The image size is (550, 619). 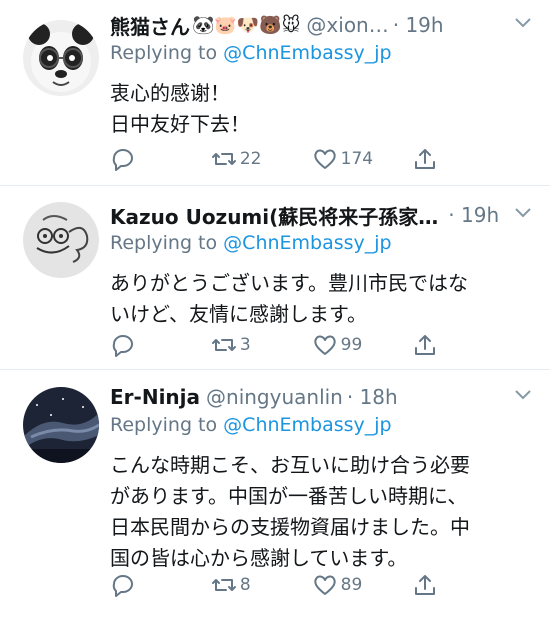 What do you see at coordinates (245, 585) in the screenshot?
I see `retweet-count: 8` at bounding box center [245, 585].